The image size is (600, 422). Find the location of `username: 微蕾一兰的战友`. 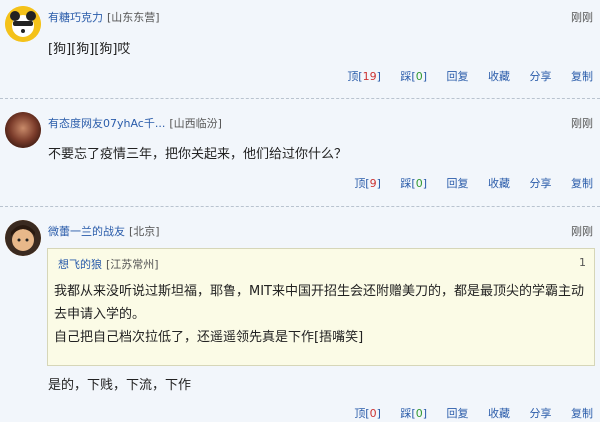

username: 微蕾一兰的战友 is located at coordinates (86, 231).